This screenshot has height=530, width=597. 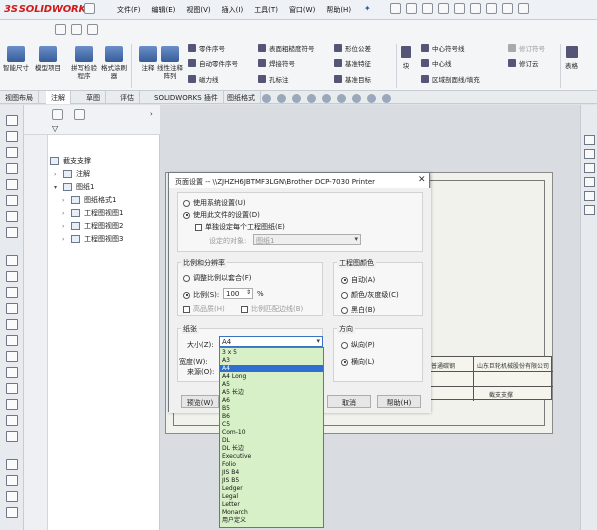 What do you see at coordinates (170, 63) in the screenshot?
I see `linear-note-pattern-button: 线性注释阵列` at bounding box center [170, 63].